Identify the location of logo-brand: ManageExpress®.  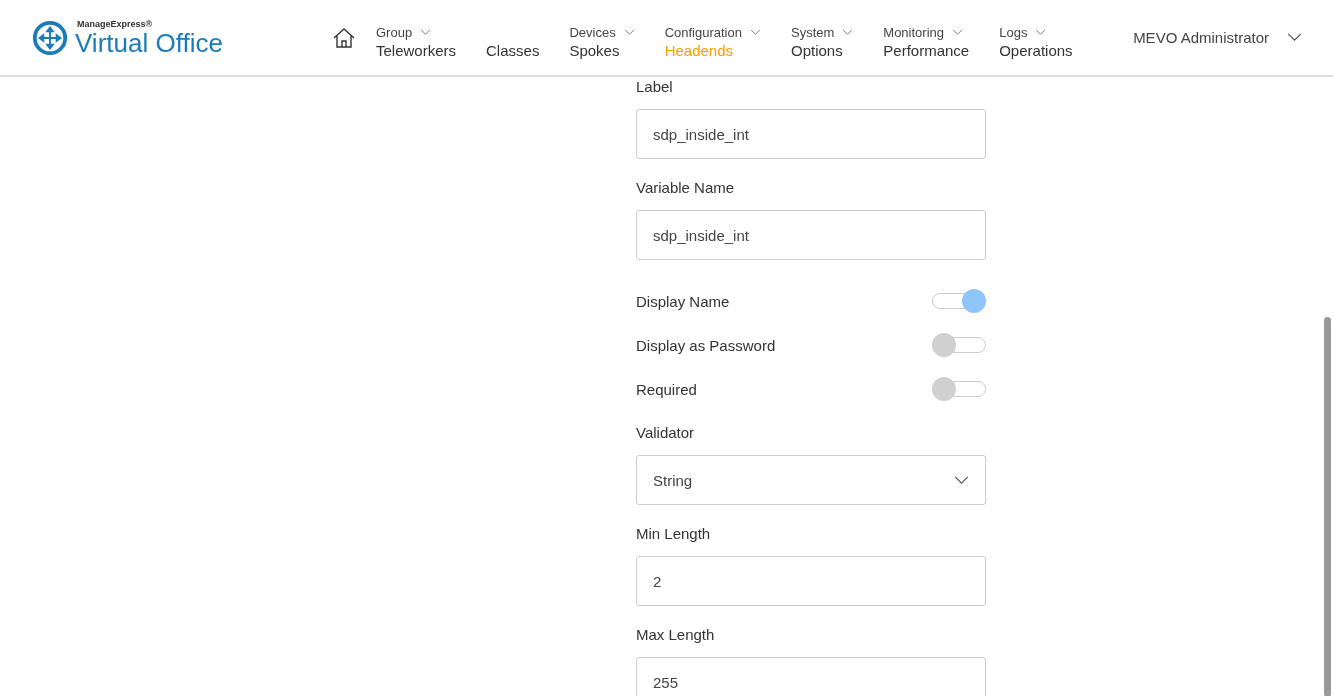
(115, 24).